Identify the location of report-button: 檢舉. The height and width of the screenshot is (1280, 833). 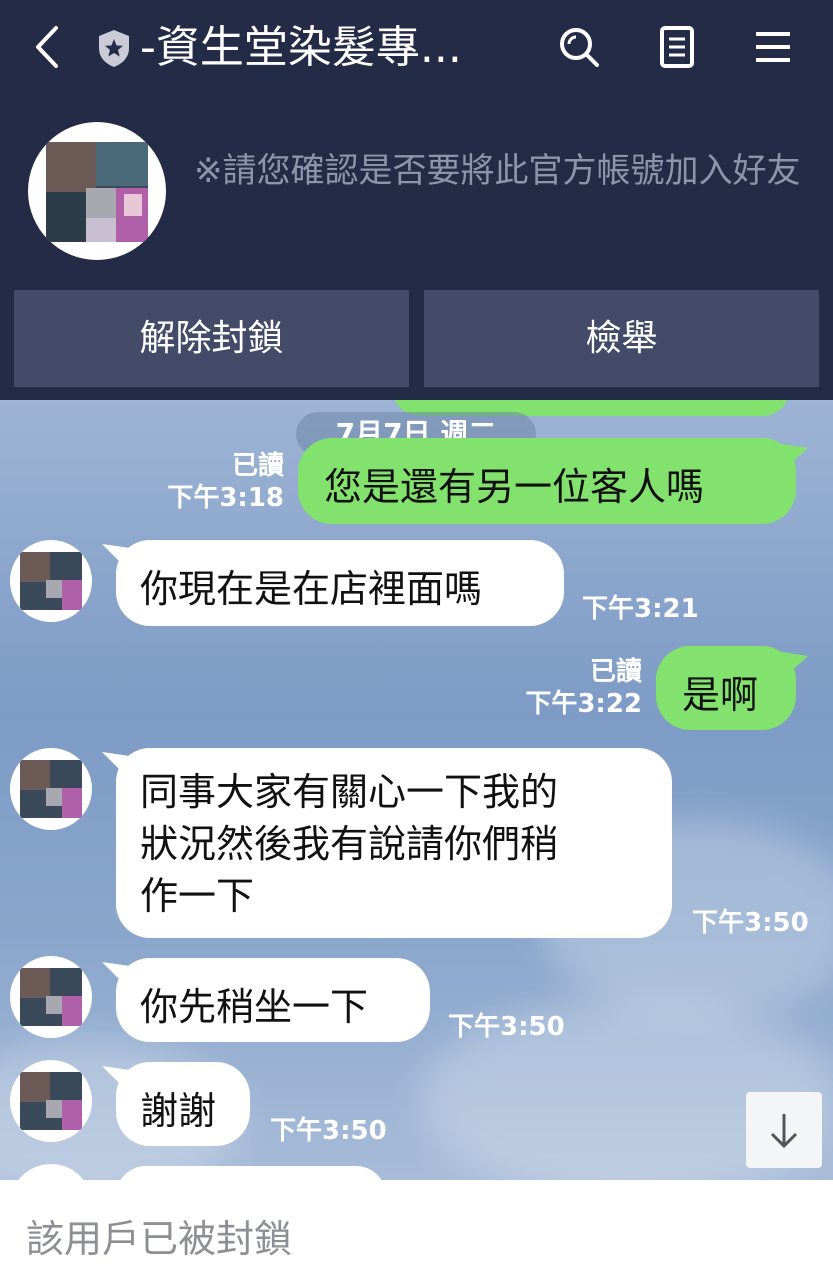
(621, 338).